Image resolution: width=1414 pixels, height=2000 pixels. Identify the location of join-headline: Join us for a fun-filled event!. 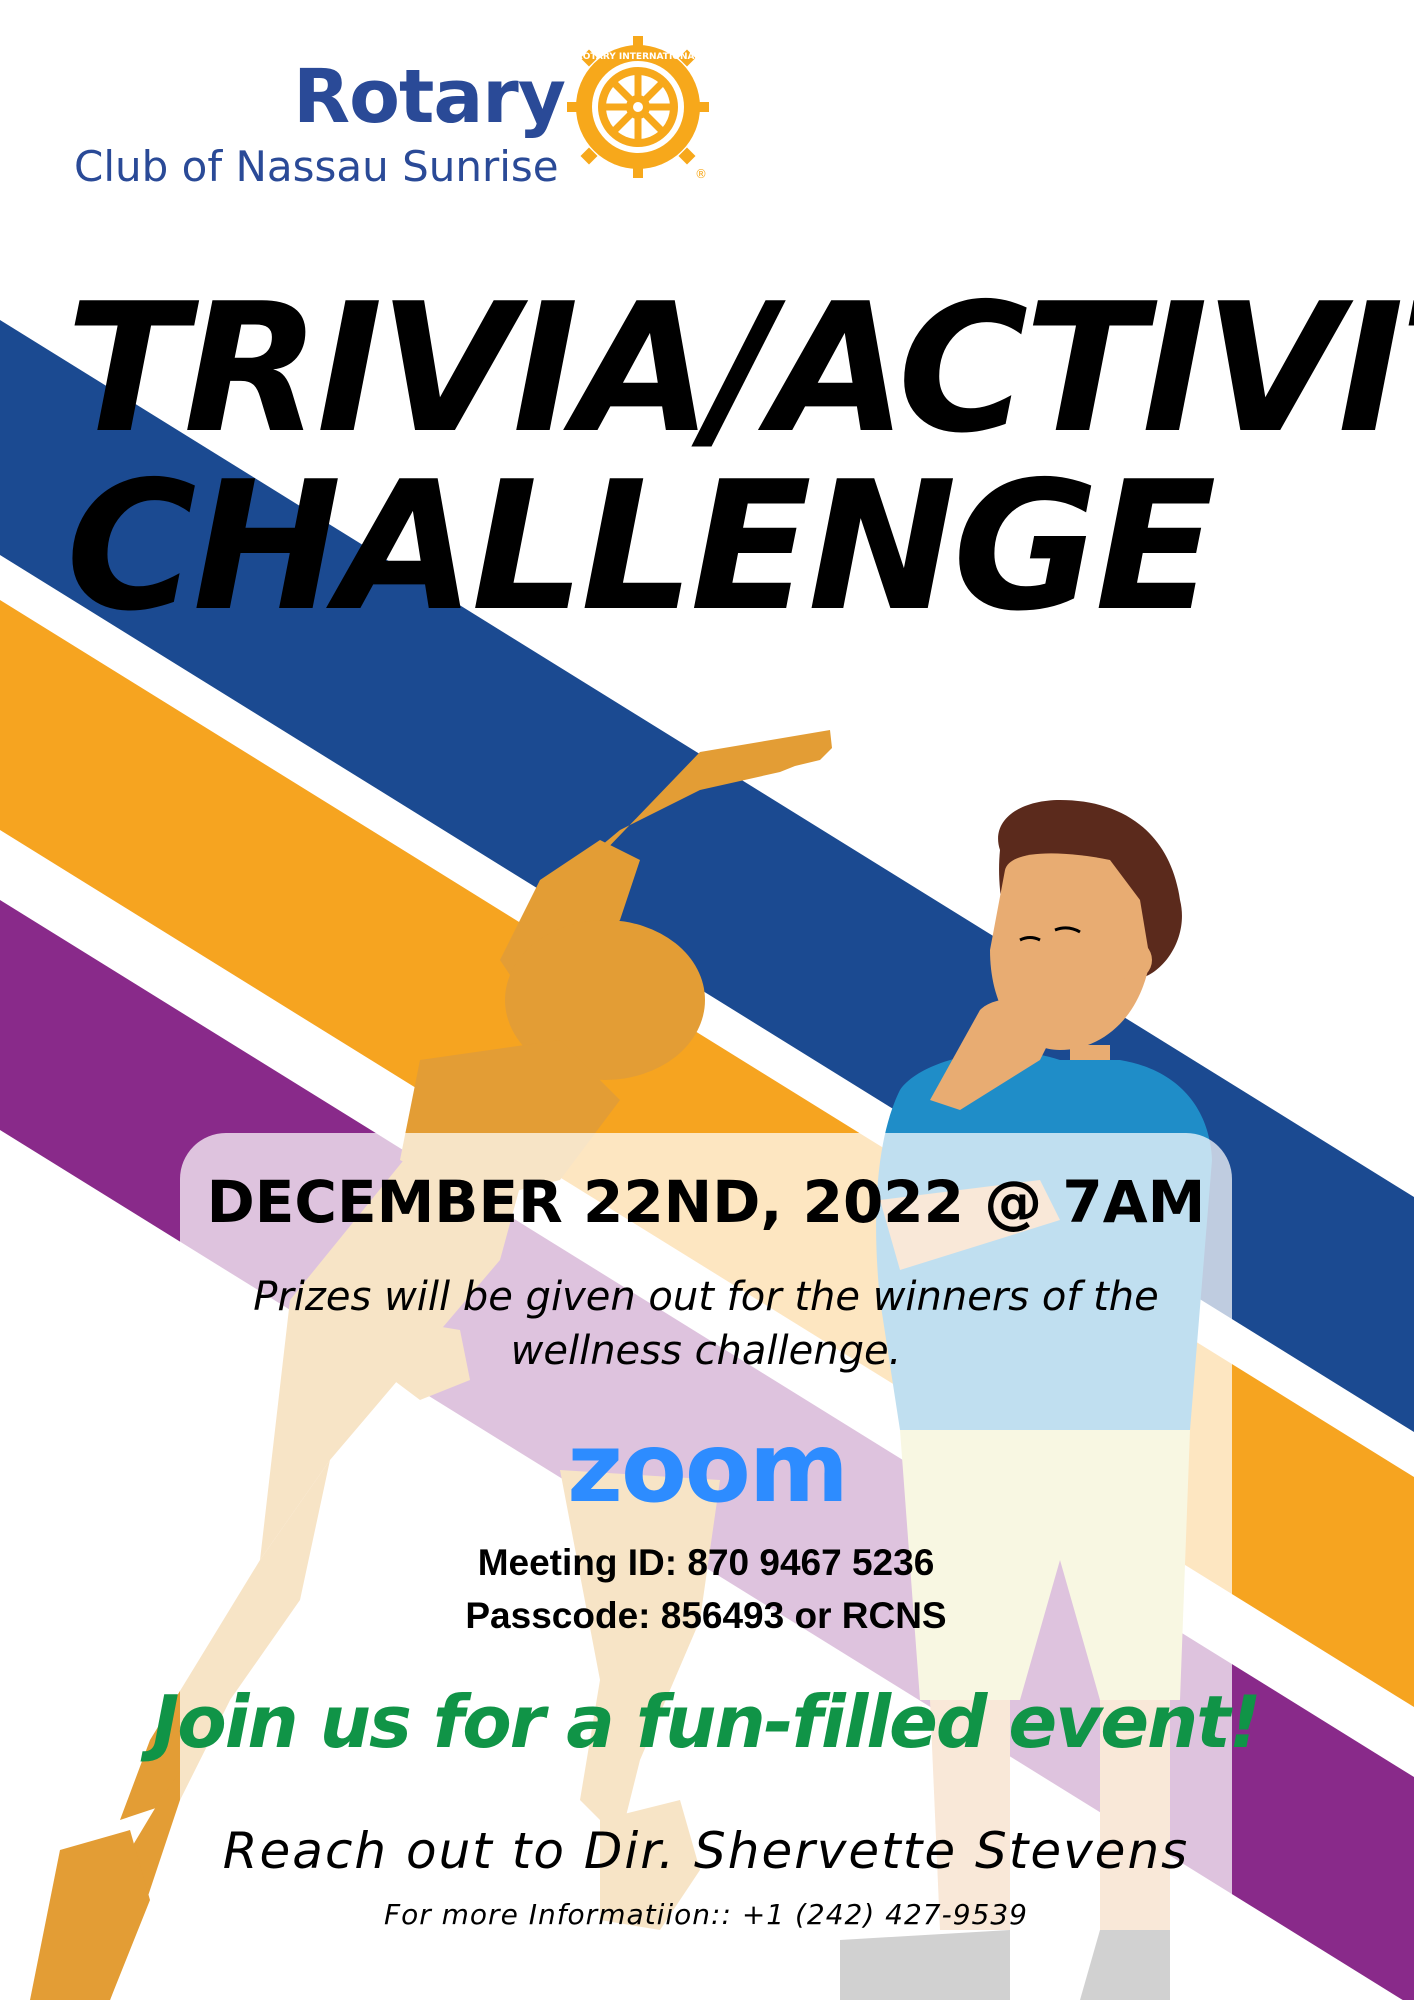
(706, 1722).